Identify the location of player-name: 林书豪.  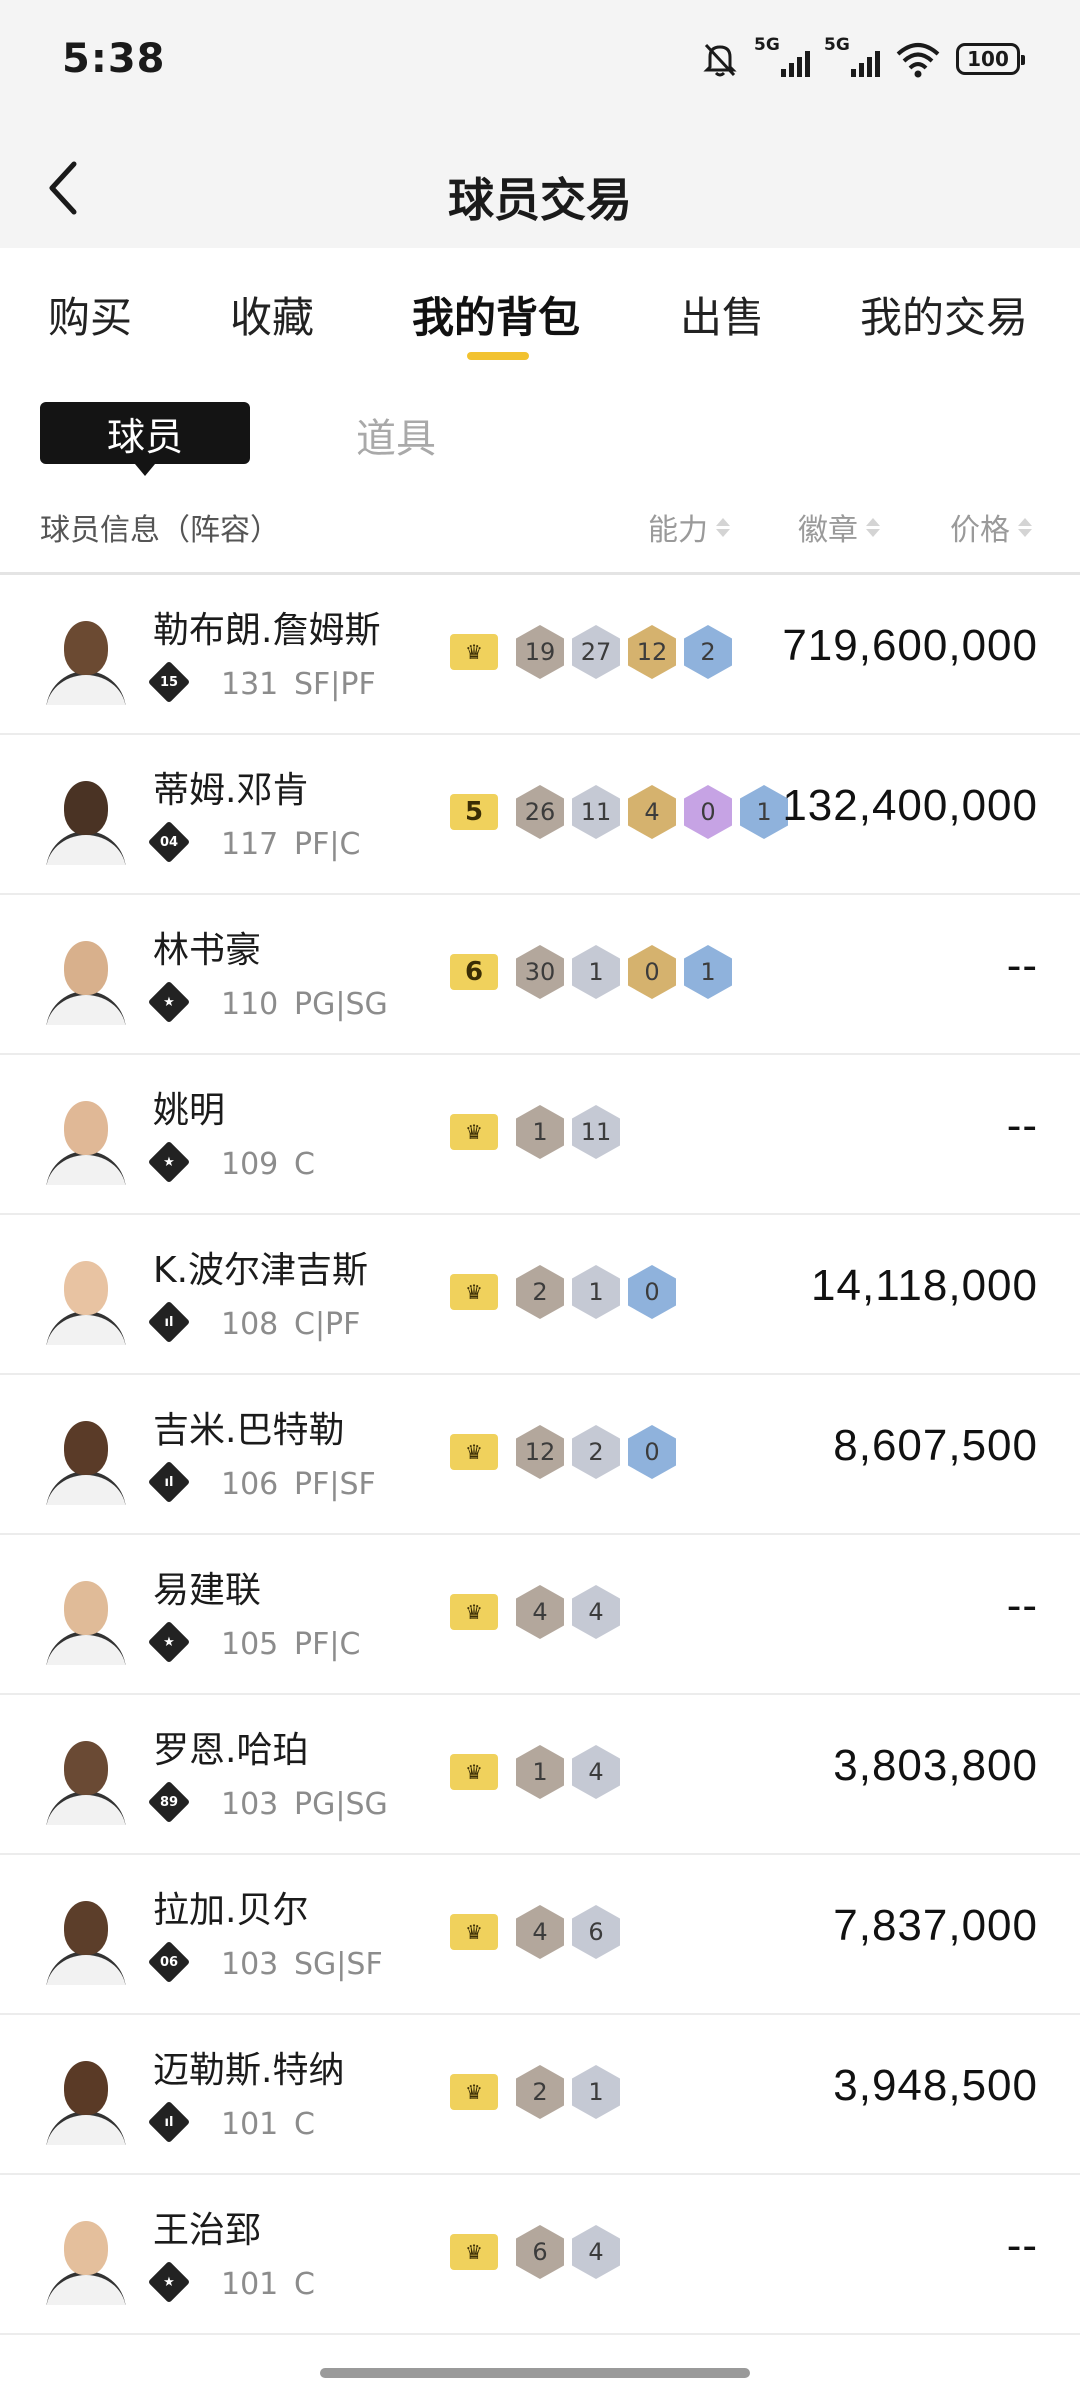
(207, 950).